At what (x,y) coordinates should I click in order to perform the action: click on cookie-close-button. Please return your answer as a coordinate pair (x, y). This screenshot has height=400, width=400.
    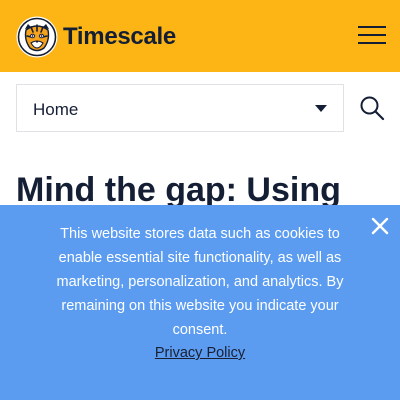
    Looking at the image, I should click on (380, 226).